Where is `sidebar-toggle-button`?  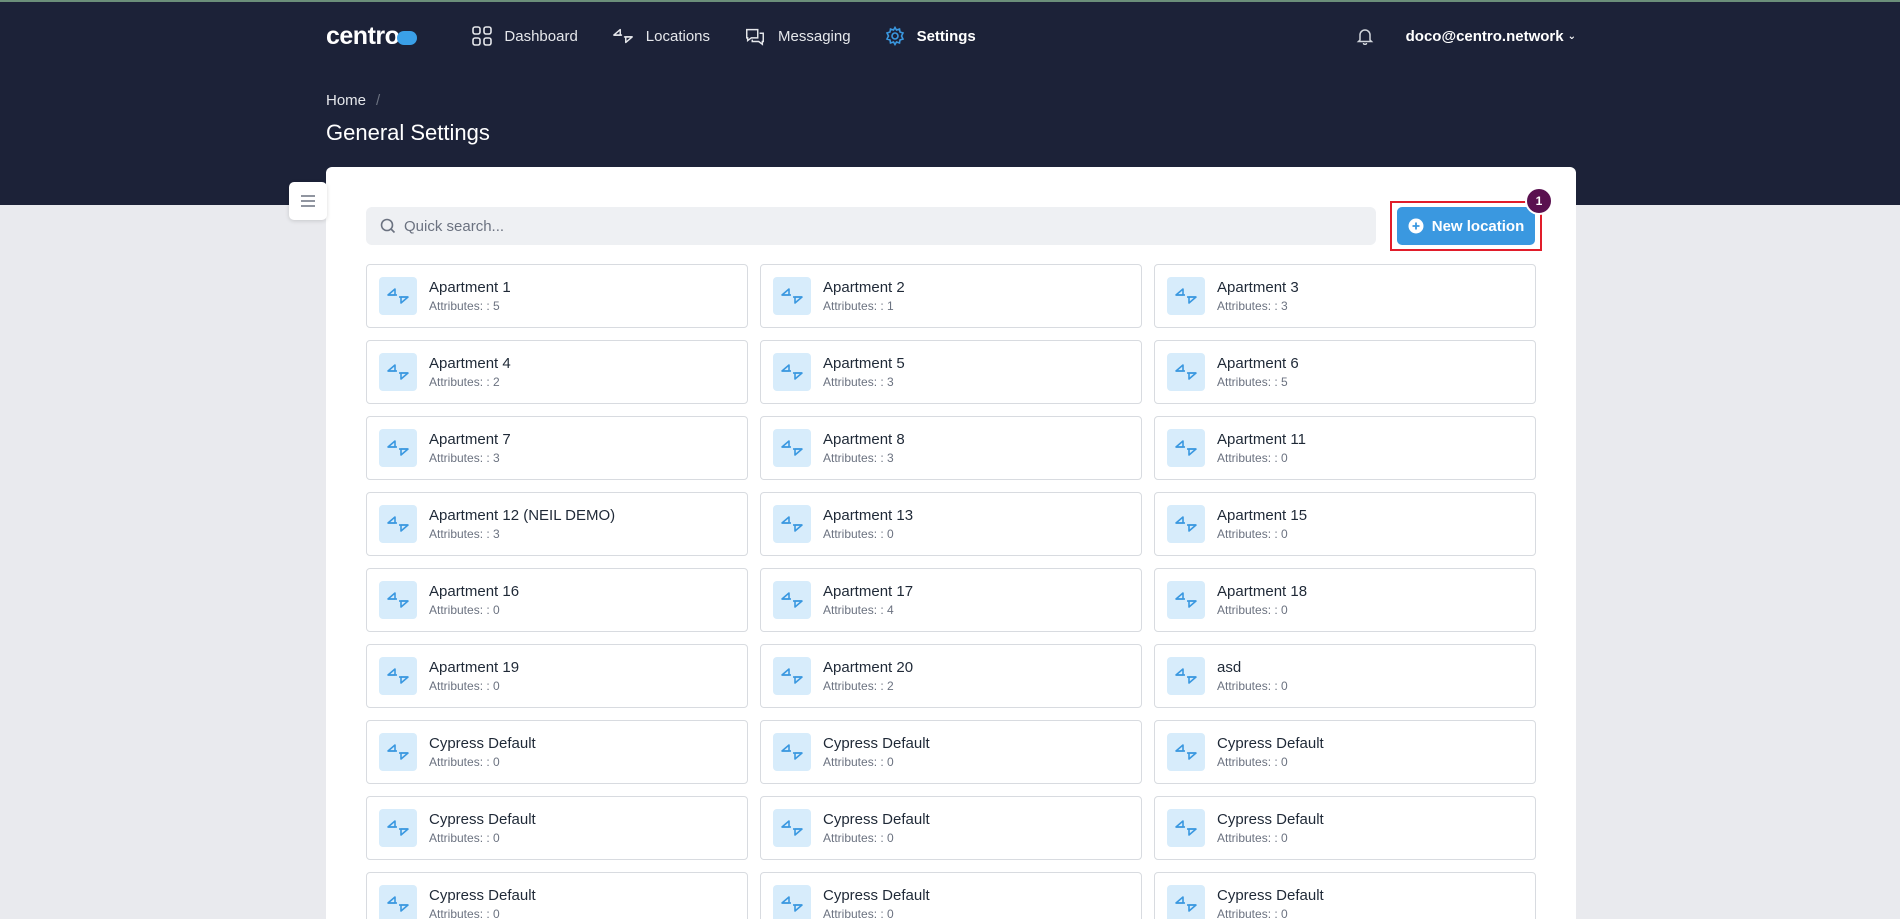
sidebar-toggle-button is located at coordinates (308, 201).